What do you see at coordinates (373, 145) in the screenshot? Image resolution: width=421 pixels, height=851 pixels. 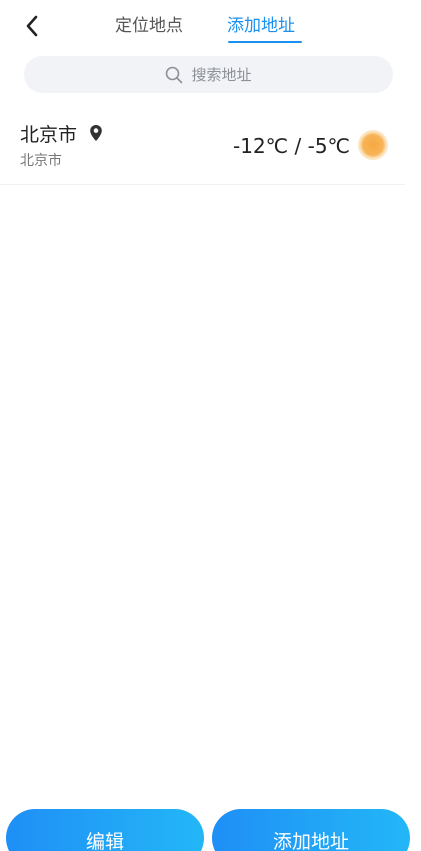 I see `sun-icon` at bounding box center [373, 145].